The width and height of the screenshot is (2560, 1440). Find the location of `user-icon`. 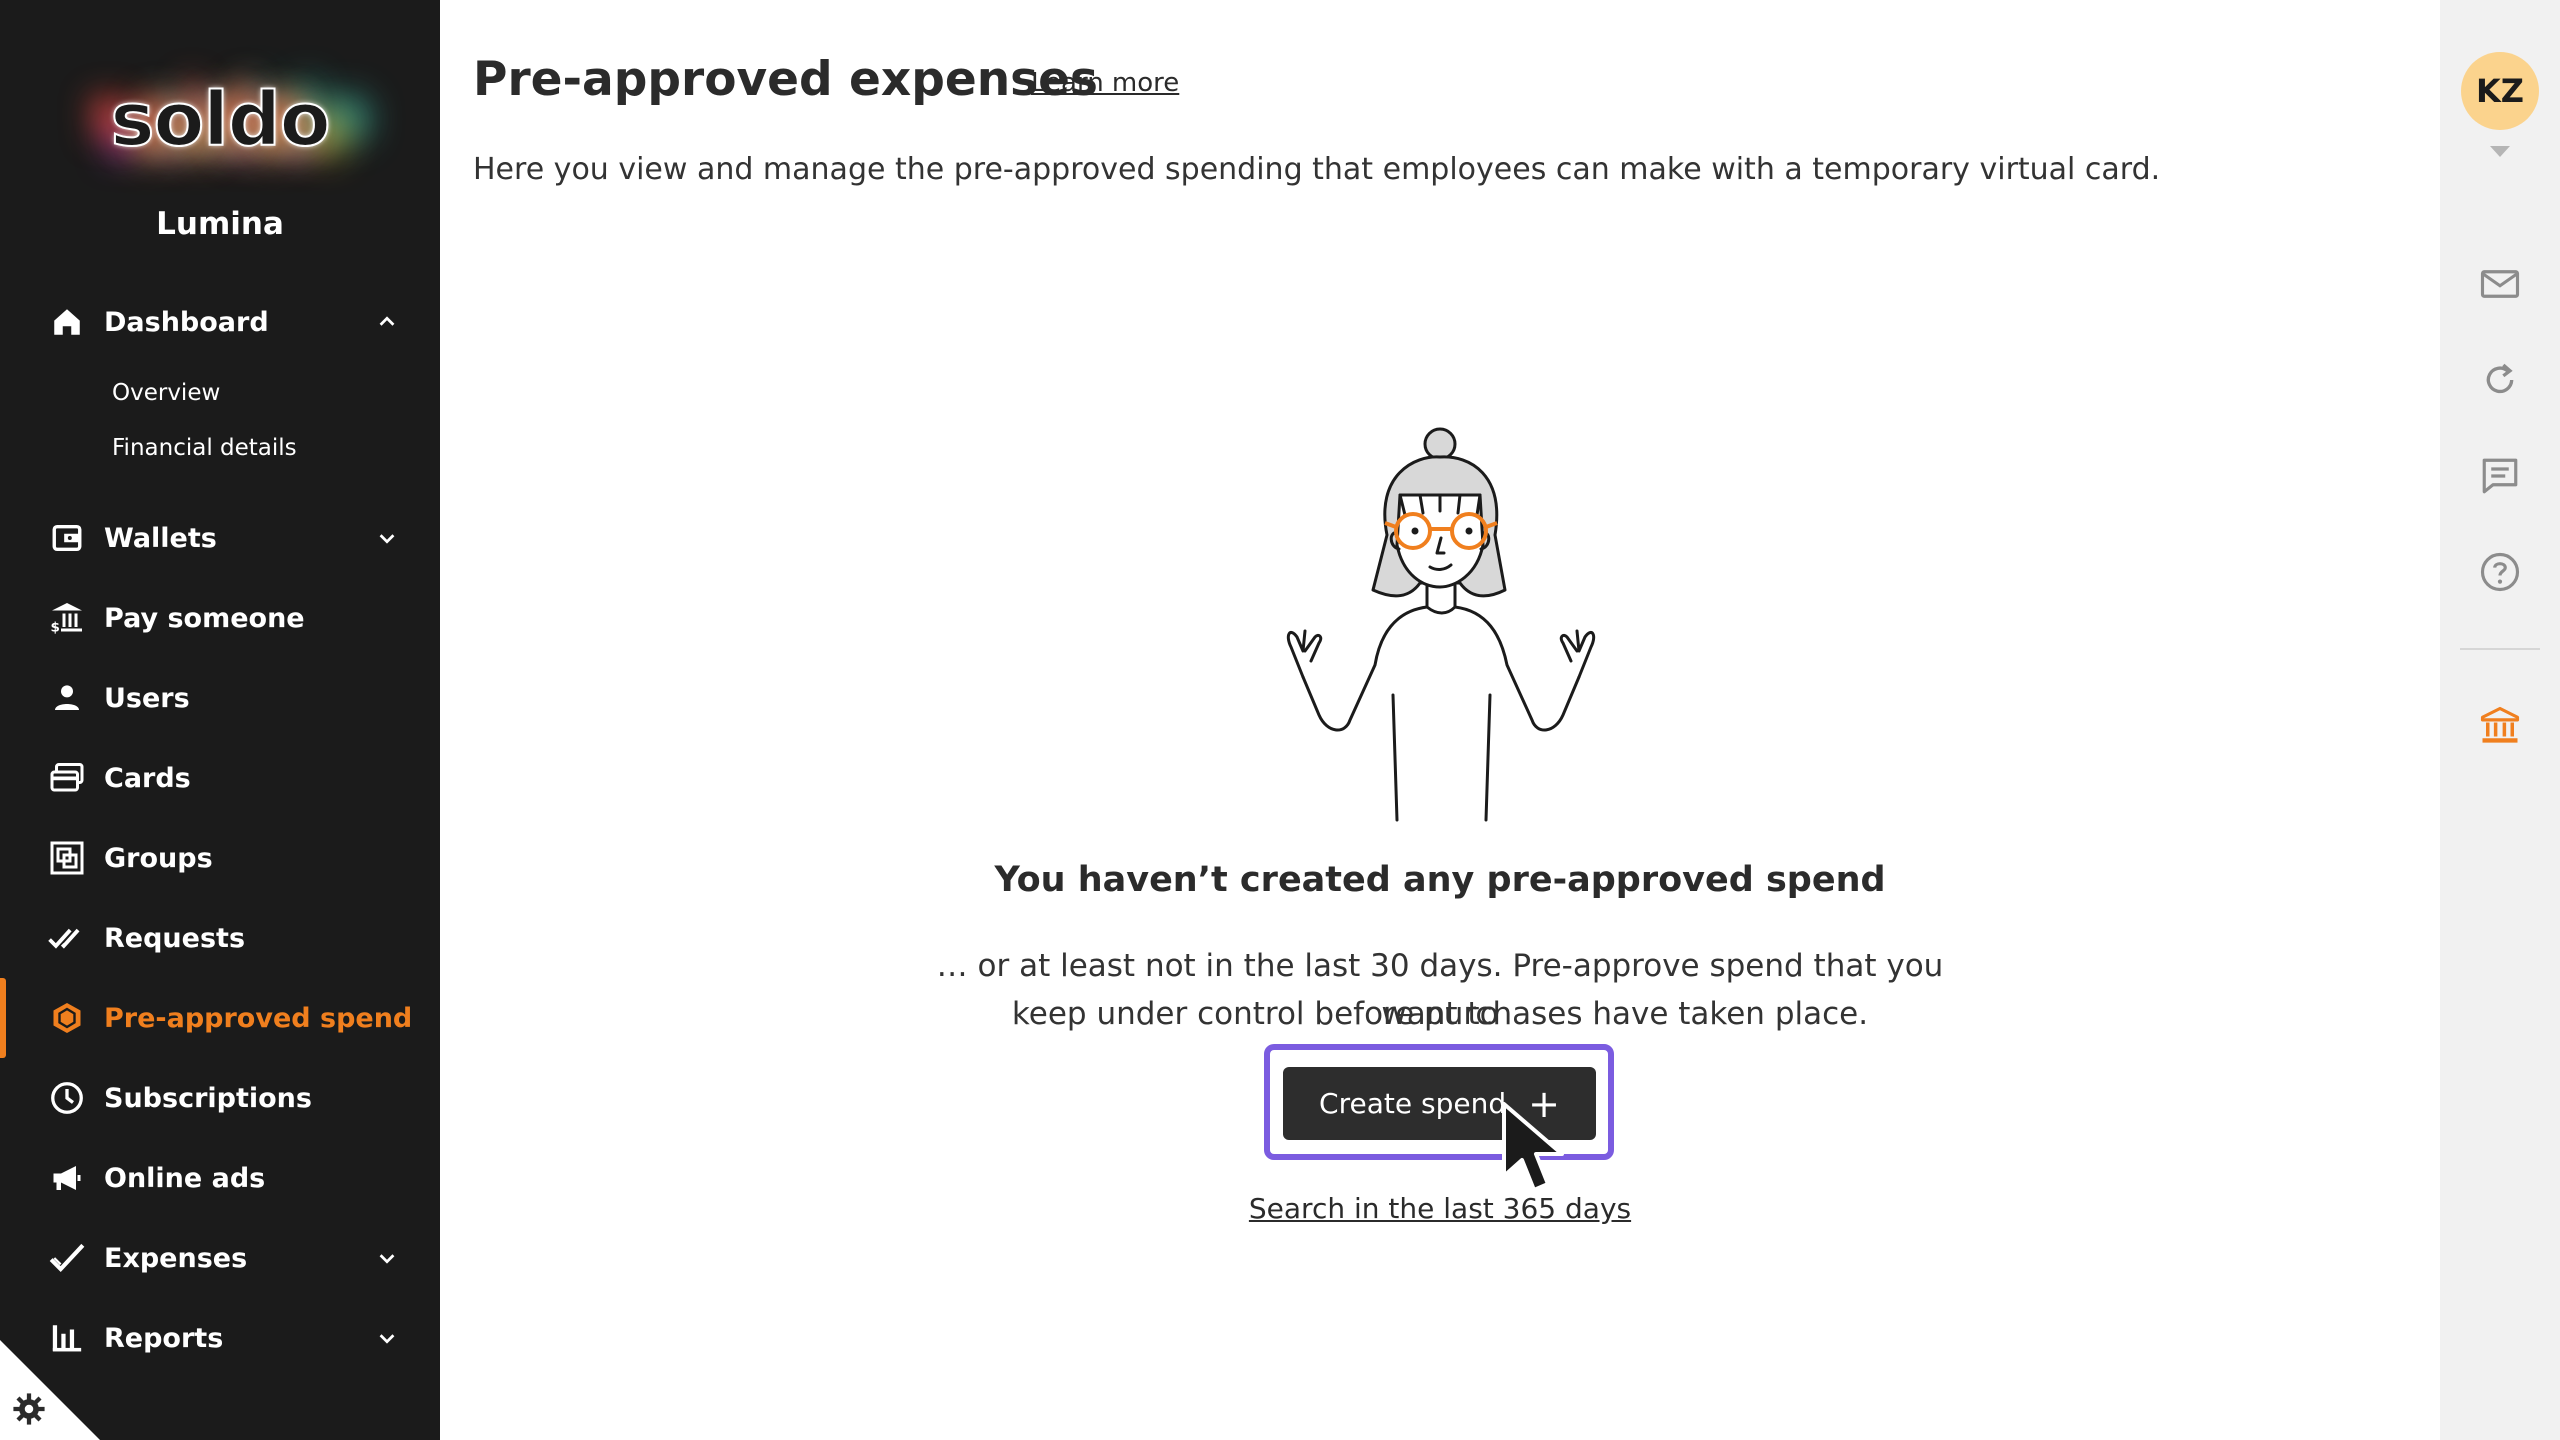

user-icon is located at coordinates (67, 698).